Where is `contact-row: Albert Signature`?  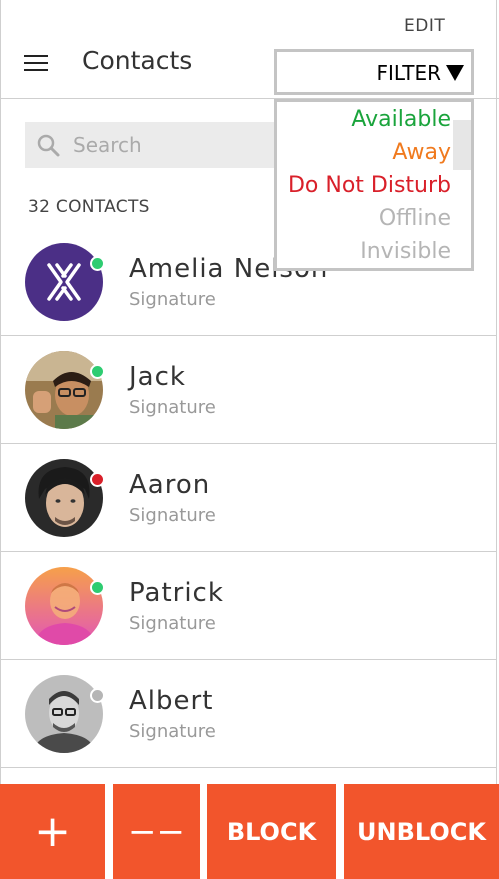
contact-row: Albert Signature is located at coordinates (248, 714).